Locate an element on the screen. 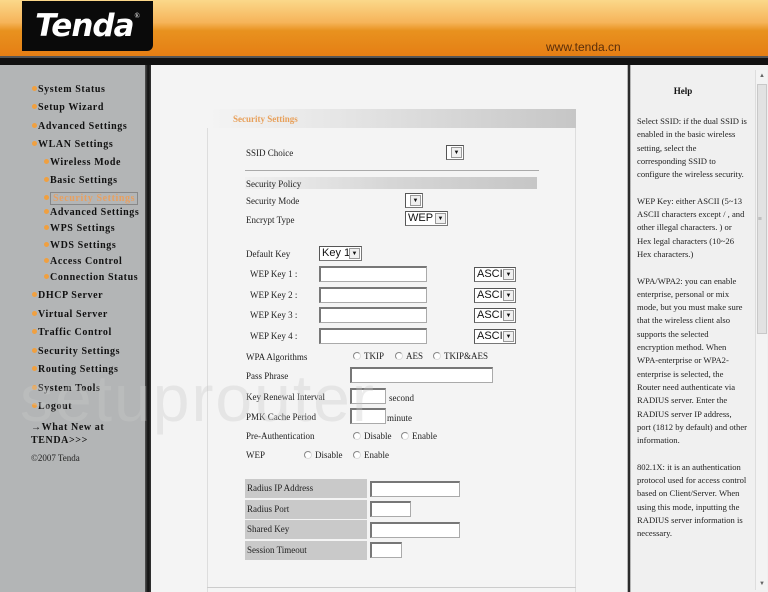  sidebar-item-label: WPS Settings is located at coordinates (83, 228).